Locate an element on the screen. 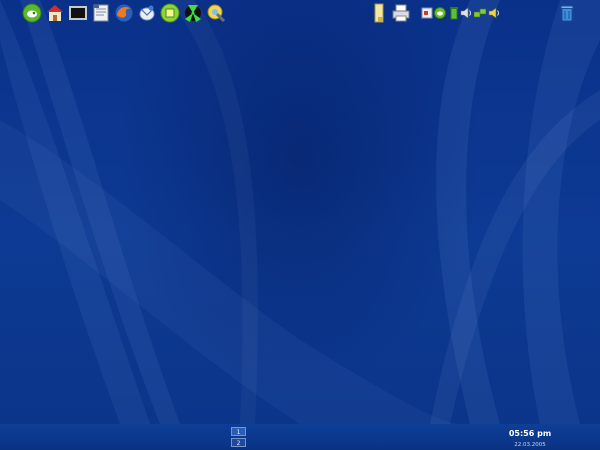 The image size is (600, 450). clock-date: 22.03.2005 is located at coordinates (530, 445).